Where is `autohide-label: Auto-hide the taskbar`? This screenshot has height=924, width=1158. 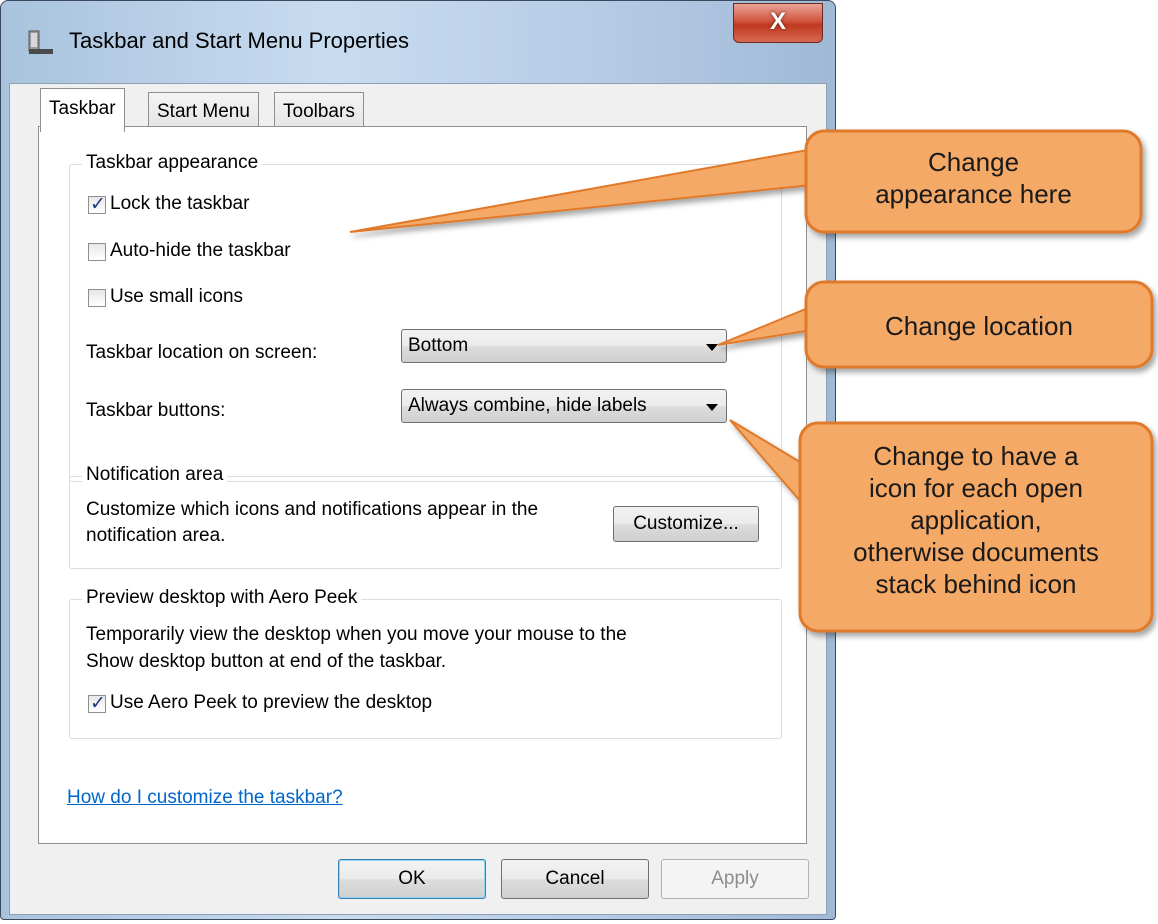 autohide-label: Auto-hide the taskbar is located at coordinates (200, 251).